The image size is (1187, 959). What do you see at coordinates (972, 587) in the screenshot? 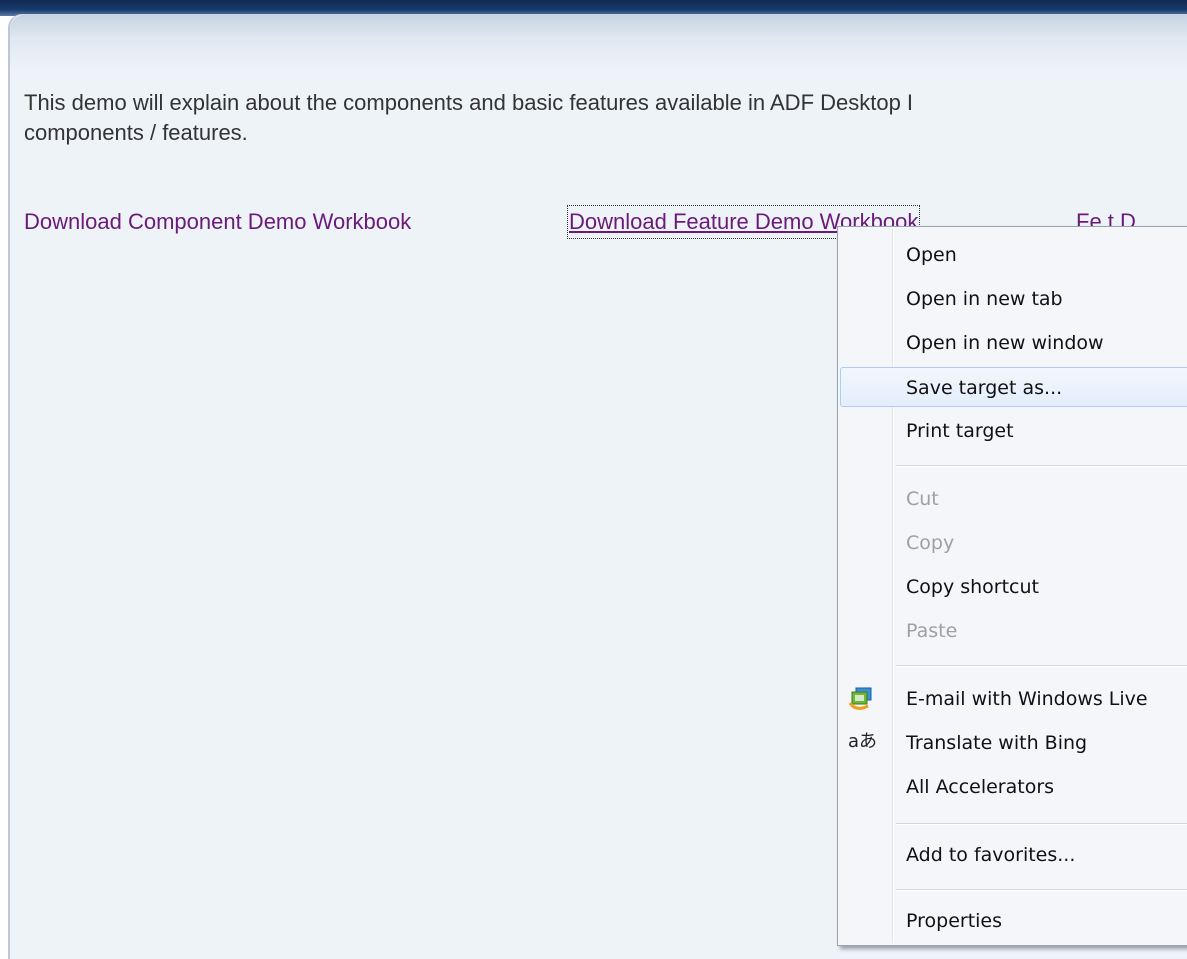
I see `menu-item-label: Copy shortcut` at bounding box center [972, 587].